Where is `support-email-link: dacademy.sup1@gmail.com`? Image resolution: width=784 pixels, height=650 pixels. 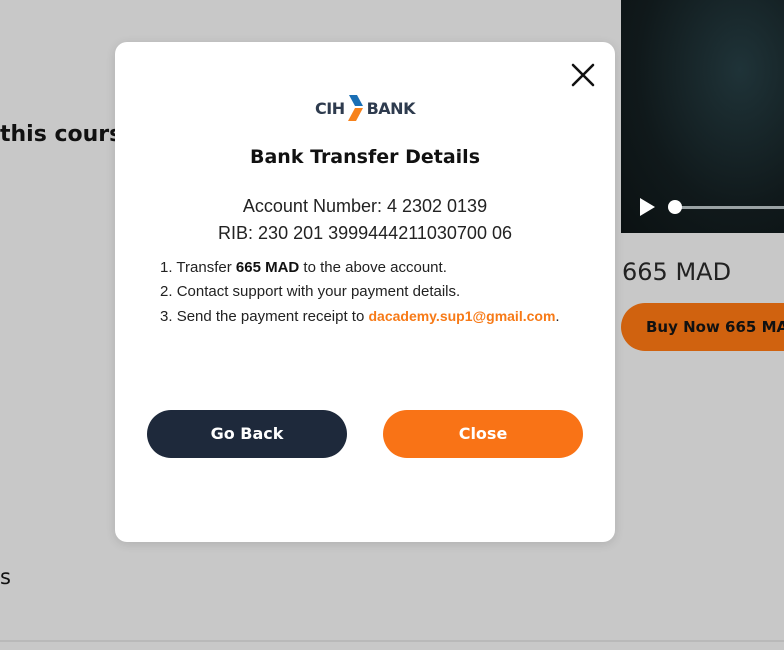 support-email-link: dacademy.sup1@gmail.com is located at coordinates (461, 316).